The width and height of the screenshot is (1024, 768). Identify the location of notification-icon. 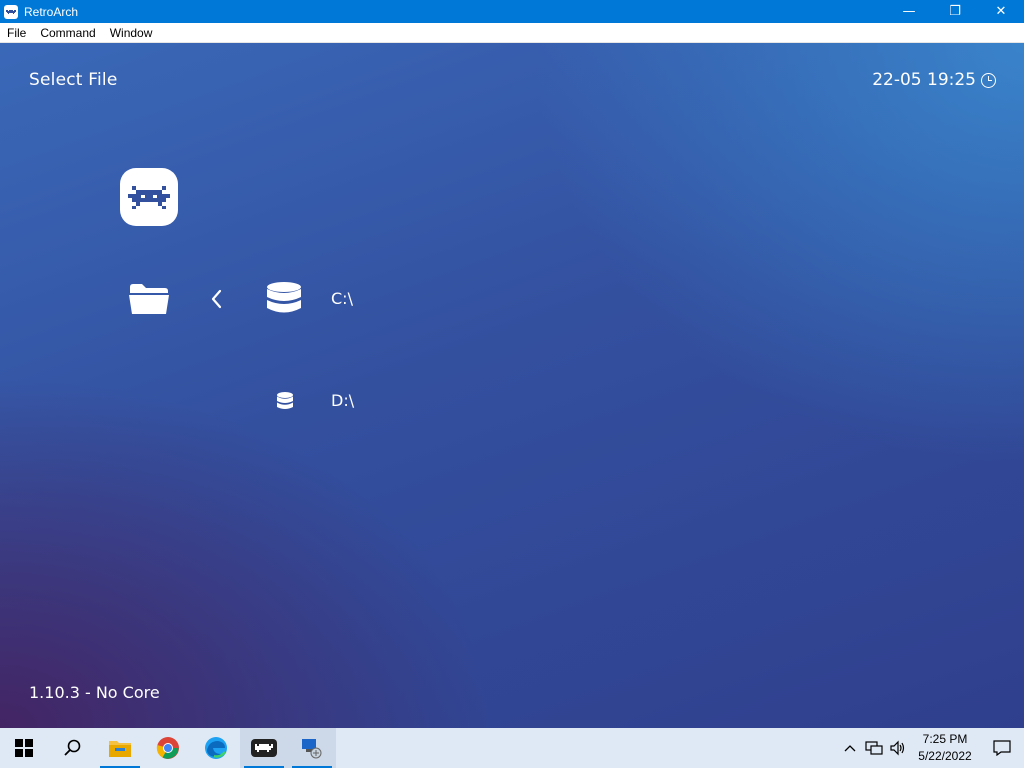
(1002, 748).